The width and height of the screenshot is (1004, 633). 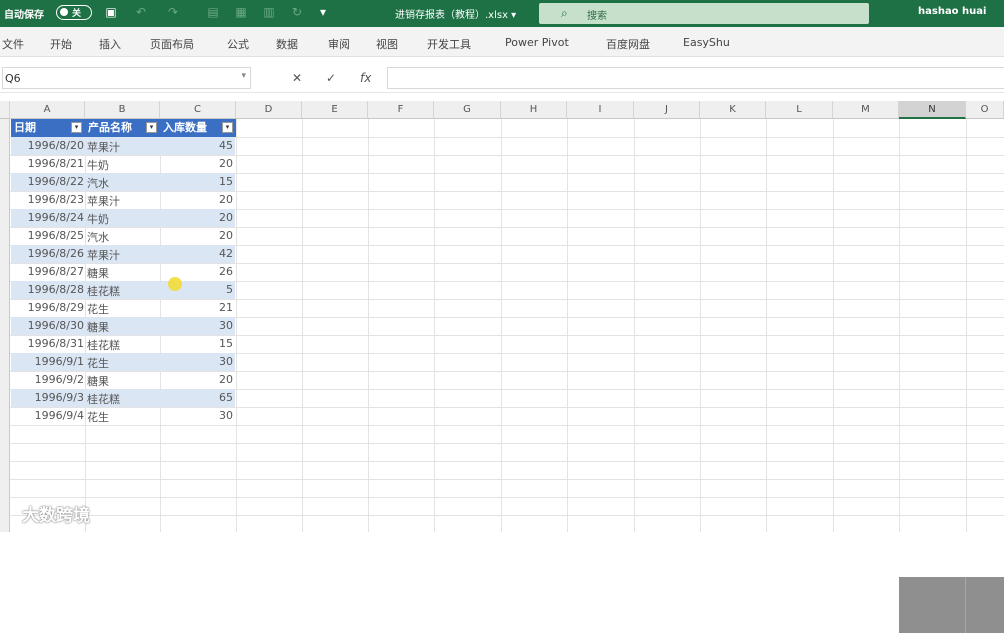 What do you see at coordinates (110, 44) in the screenshot?
I see `tab-insert: 插入` at bounding box center [110, 44].